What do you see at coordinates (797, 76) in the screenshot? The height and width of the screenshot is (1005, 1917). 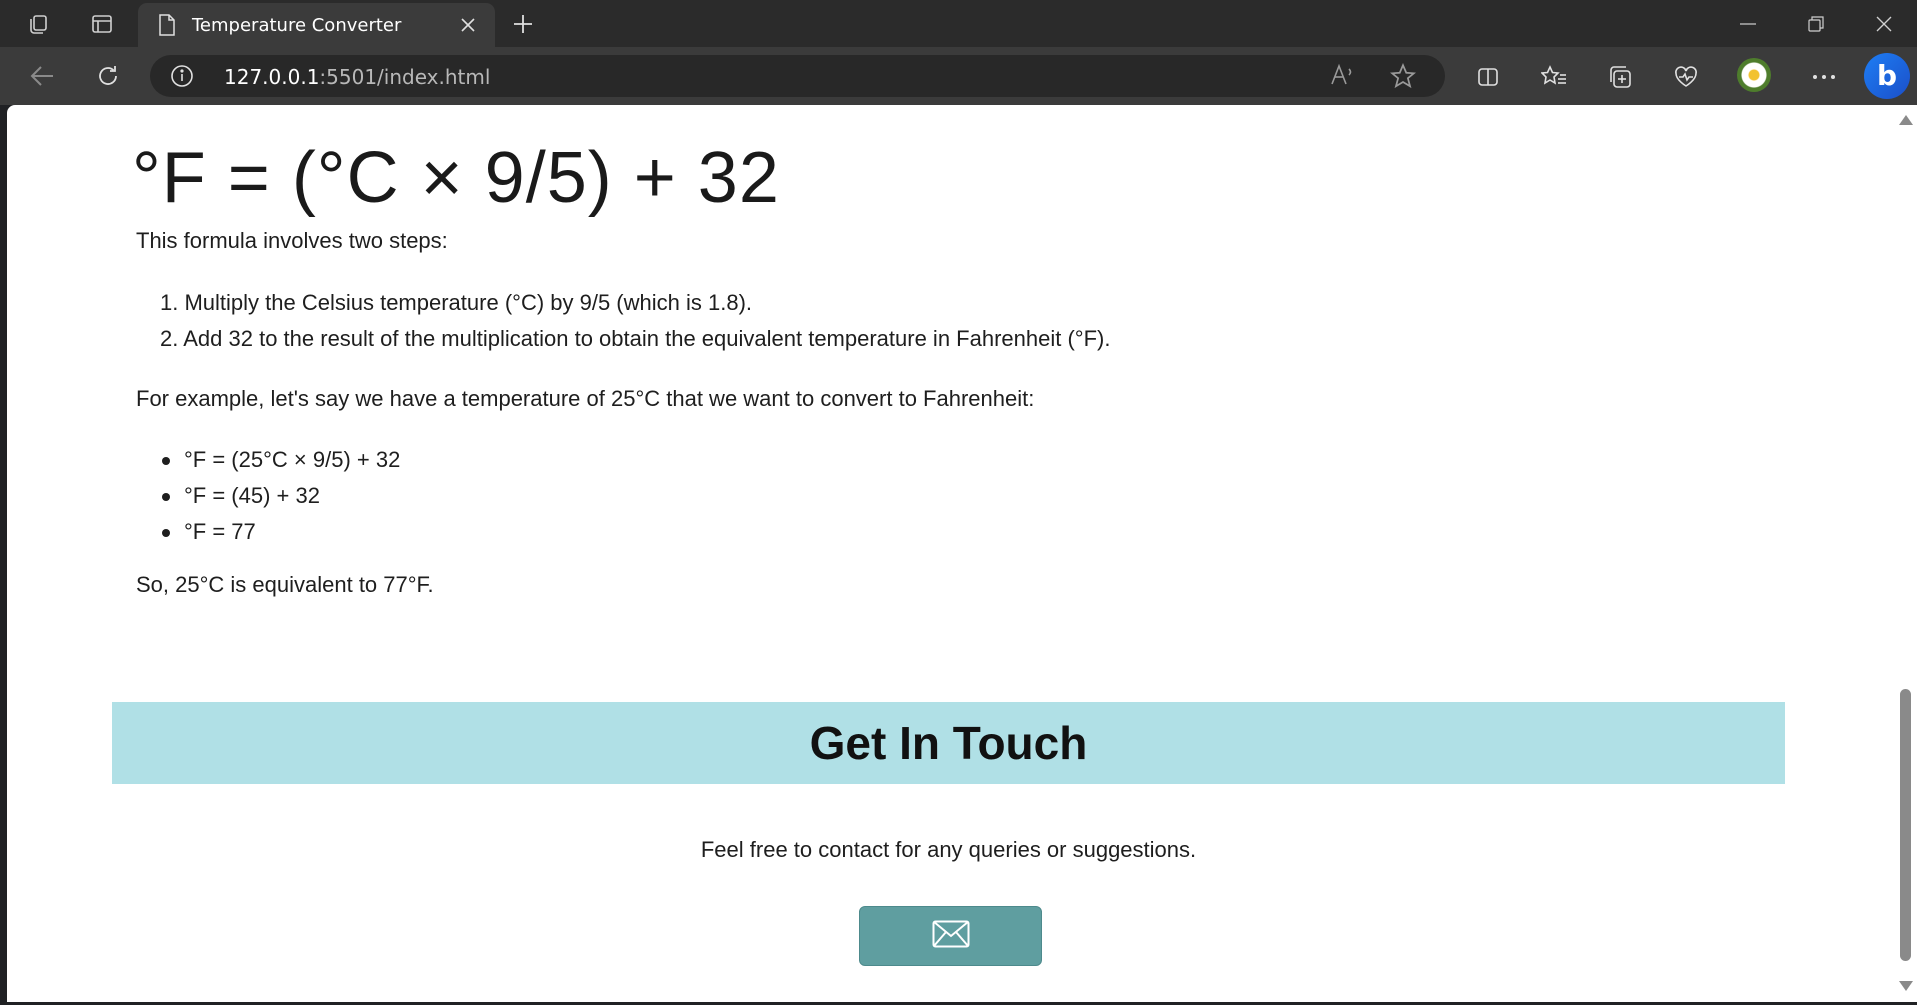 I see `address-bar: 127.0.0.1:5501/index.html` at bounding box center [797, 76].